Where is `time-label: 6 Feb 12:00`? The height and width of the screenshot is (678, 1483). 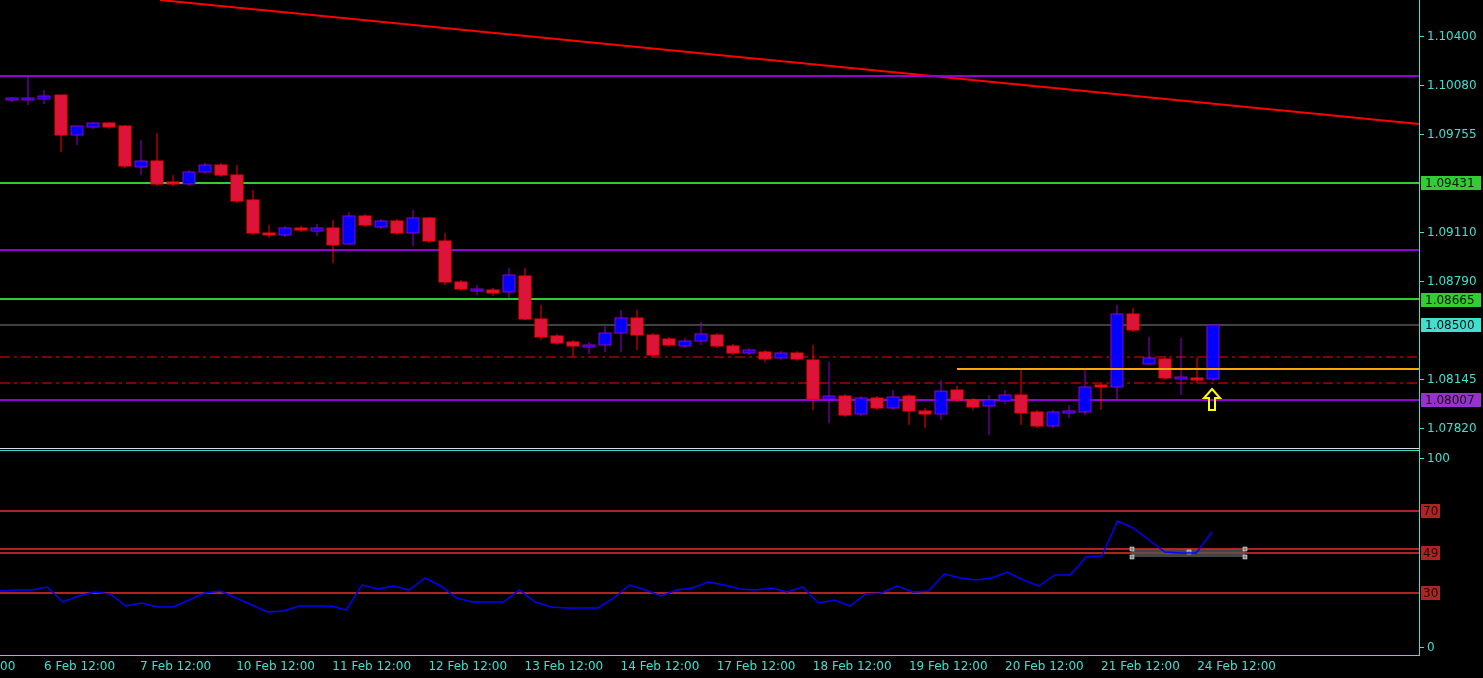
time-label: 6 Feb 12:00 is located at coordinates (80, 666).